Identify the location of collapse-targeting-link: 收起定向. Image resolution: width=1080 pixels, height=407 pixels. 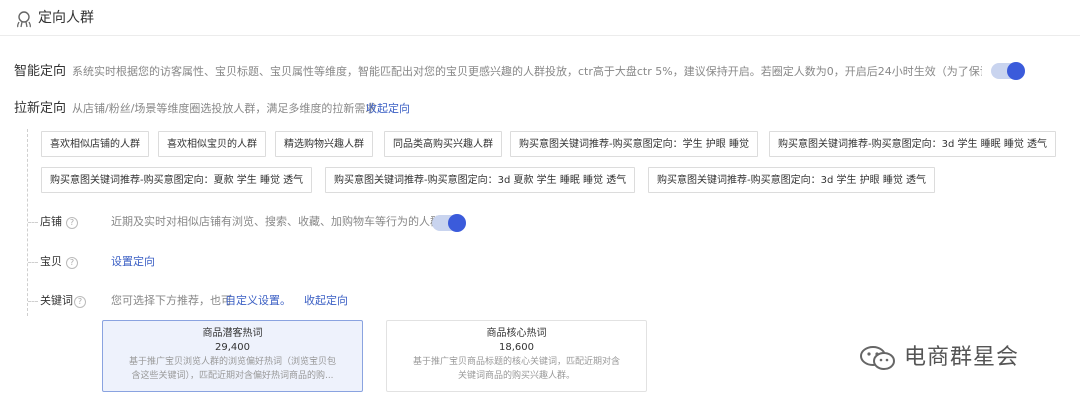
(388, 109).